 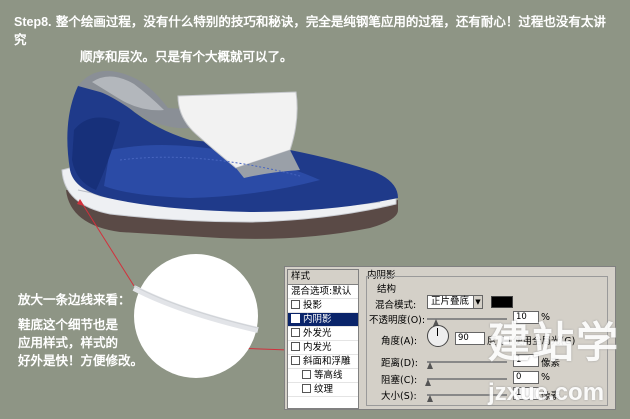 What do you see at coordinates (450, 301) in the screenshot?
I see `blend-mode-value: 正片叠底` at bounding box center [450, 301].